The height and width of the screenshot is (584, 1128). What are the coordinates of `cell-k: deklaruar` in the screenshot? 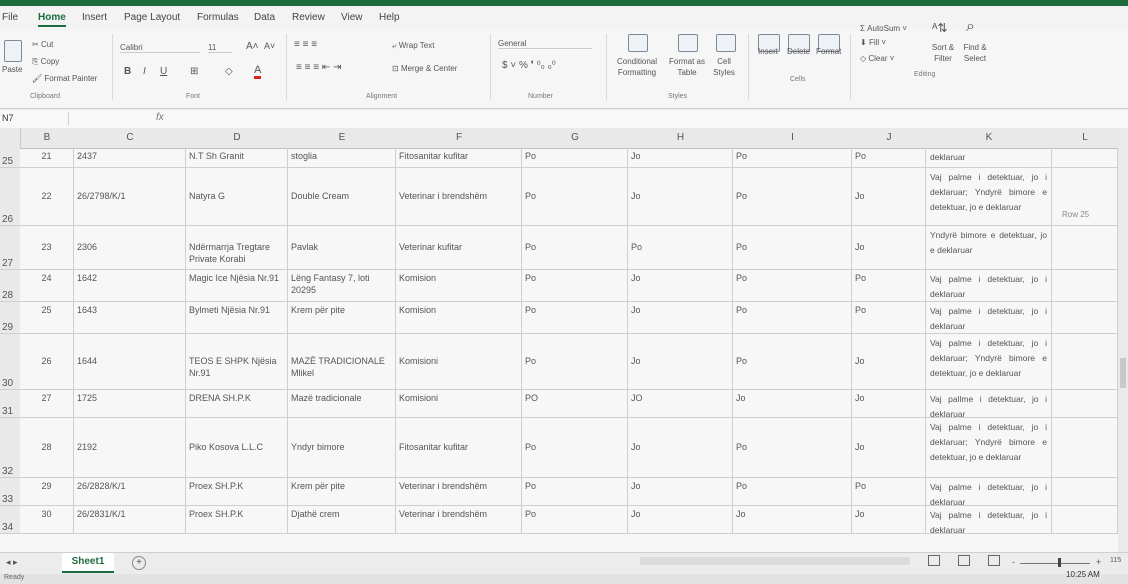 It's located at (989, 158).